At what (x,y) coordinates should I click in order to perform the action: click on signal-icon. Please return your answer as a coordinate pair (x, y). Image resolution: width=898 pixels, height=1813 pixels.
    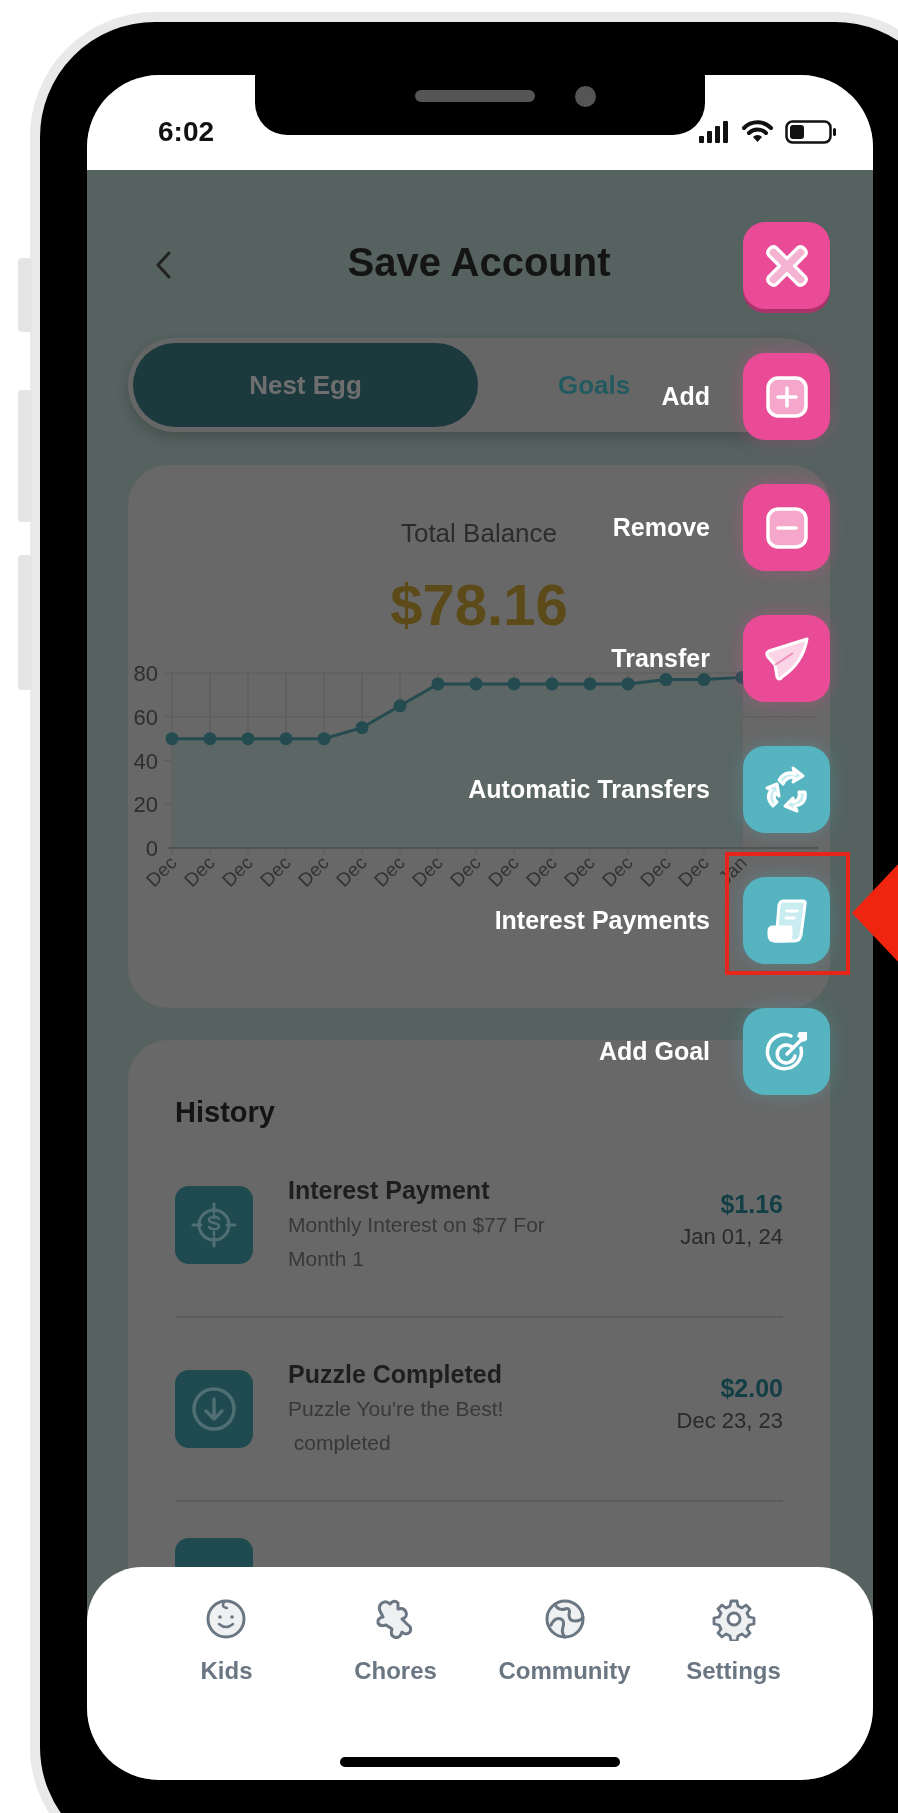
    Looking at the image, I should click on (714, 131).